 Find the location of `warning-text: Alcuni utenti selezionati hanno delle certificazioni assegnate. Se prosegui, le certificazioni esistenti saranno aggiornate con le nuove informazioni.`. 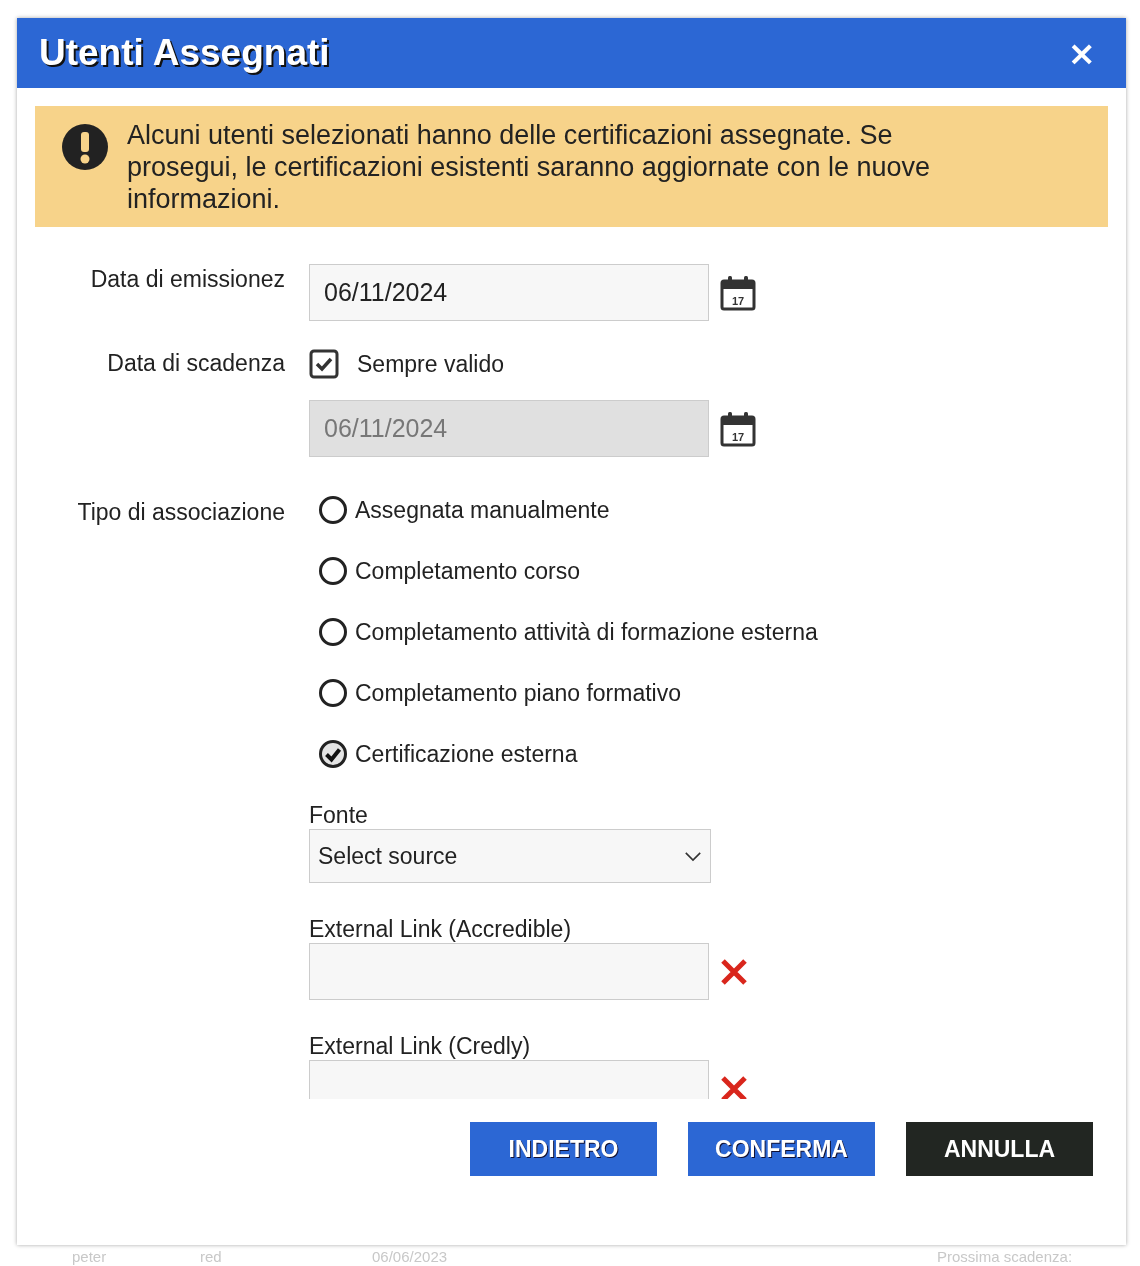

warning-text: Alcuni utenti selezionati hanno delle certificazioni assegnate. Se prosegui, le certificazioni esistenti saranno aggiornate con le nuove informazioni. is located at coordinates (529, 167).